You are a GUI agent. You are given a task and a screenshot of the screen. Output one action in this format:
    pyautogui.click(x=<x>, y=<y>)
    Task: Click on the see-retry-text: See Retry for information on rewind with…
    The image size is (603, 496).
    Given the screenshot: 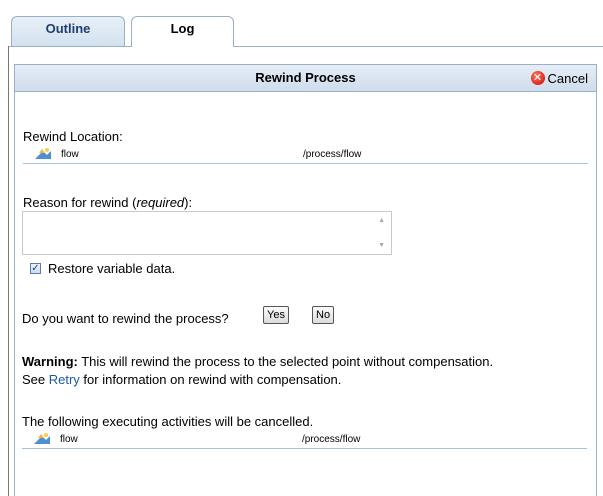 What is the action you would take?
    pyautogui.click(x=181, y=379)
    